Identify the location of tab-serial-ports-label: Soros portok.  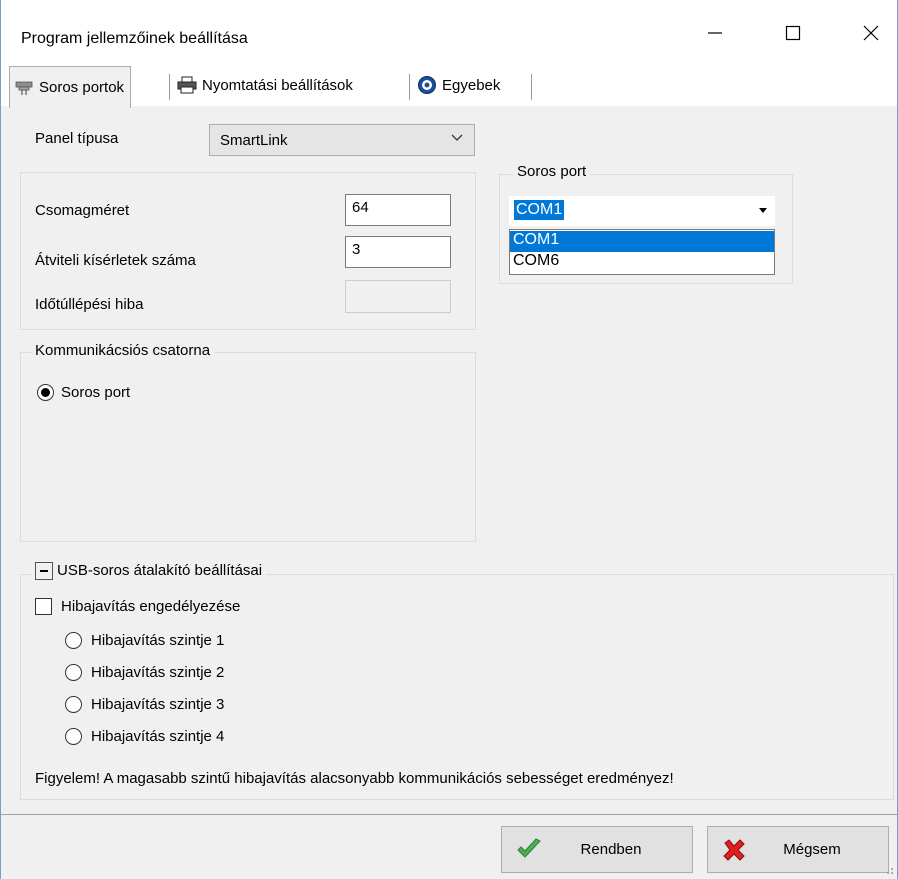
(82, 87).